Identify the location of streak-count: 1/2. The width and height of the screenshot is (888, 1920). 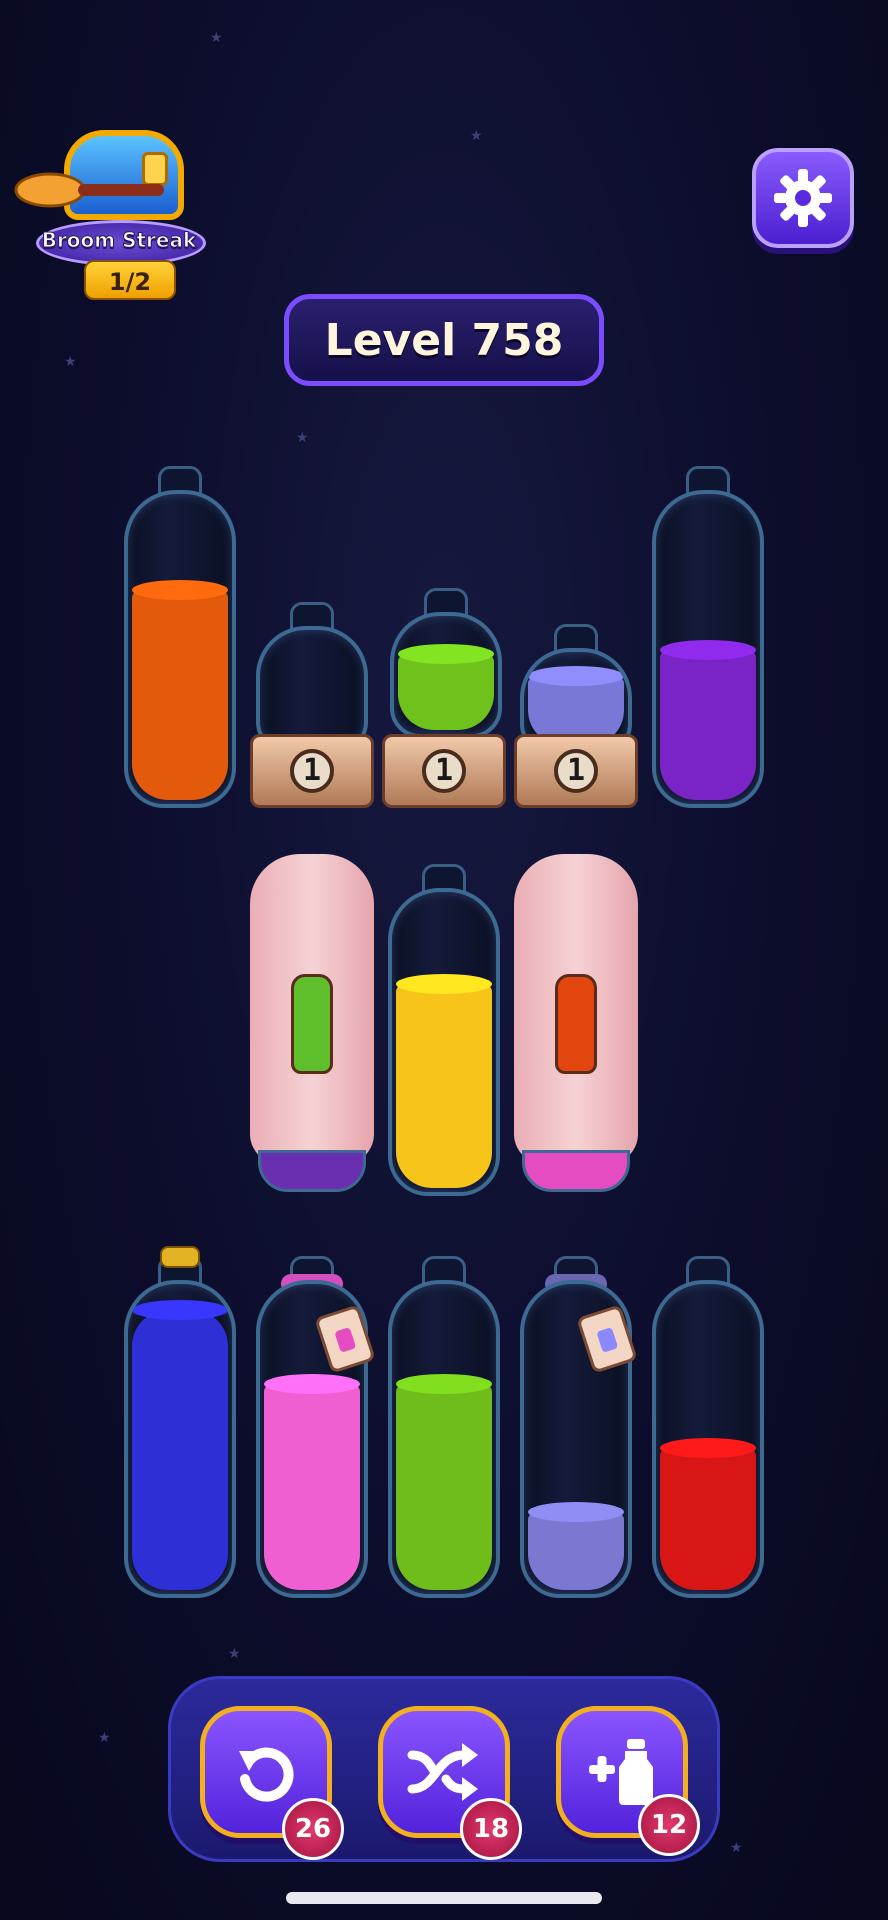
(130, 280).